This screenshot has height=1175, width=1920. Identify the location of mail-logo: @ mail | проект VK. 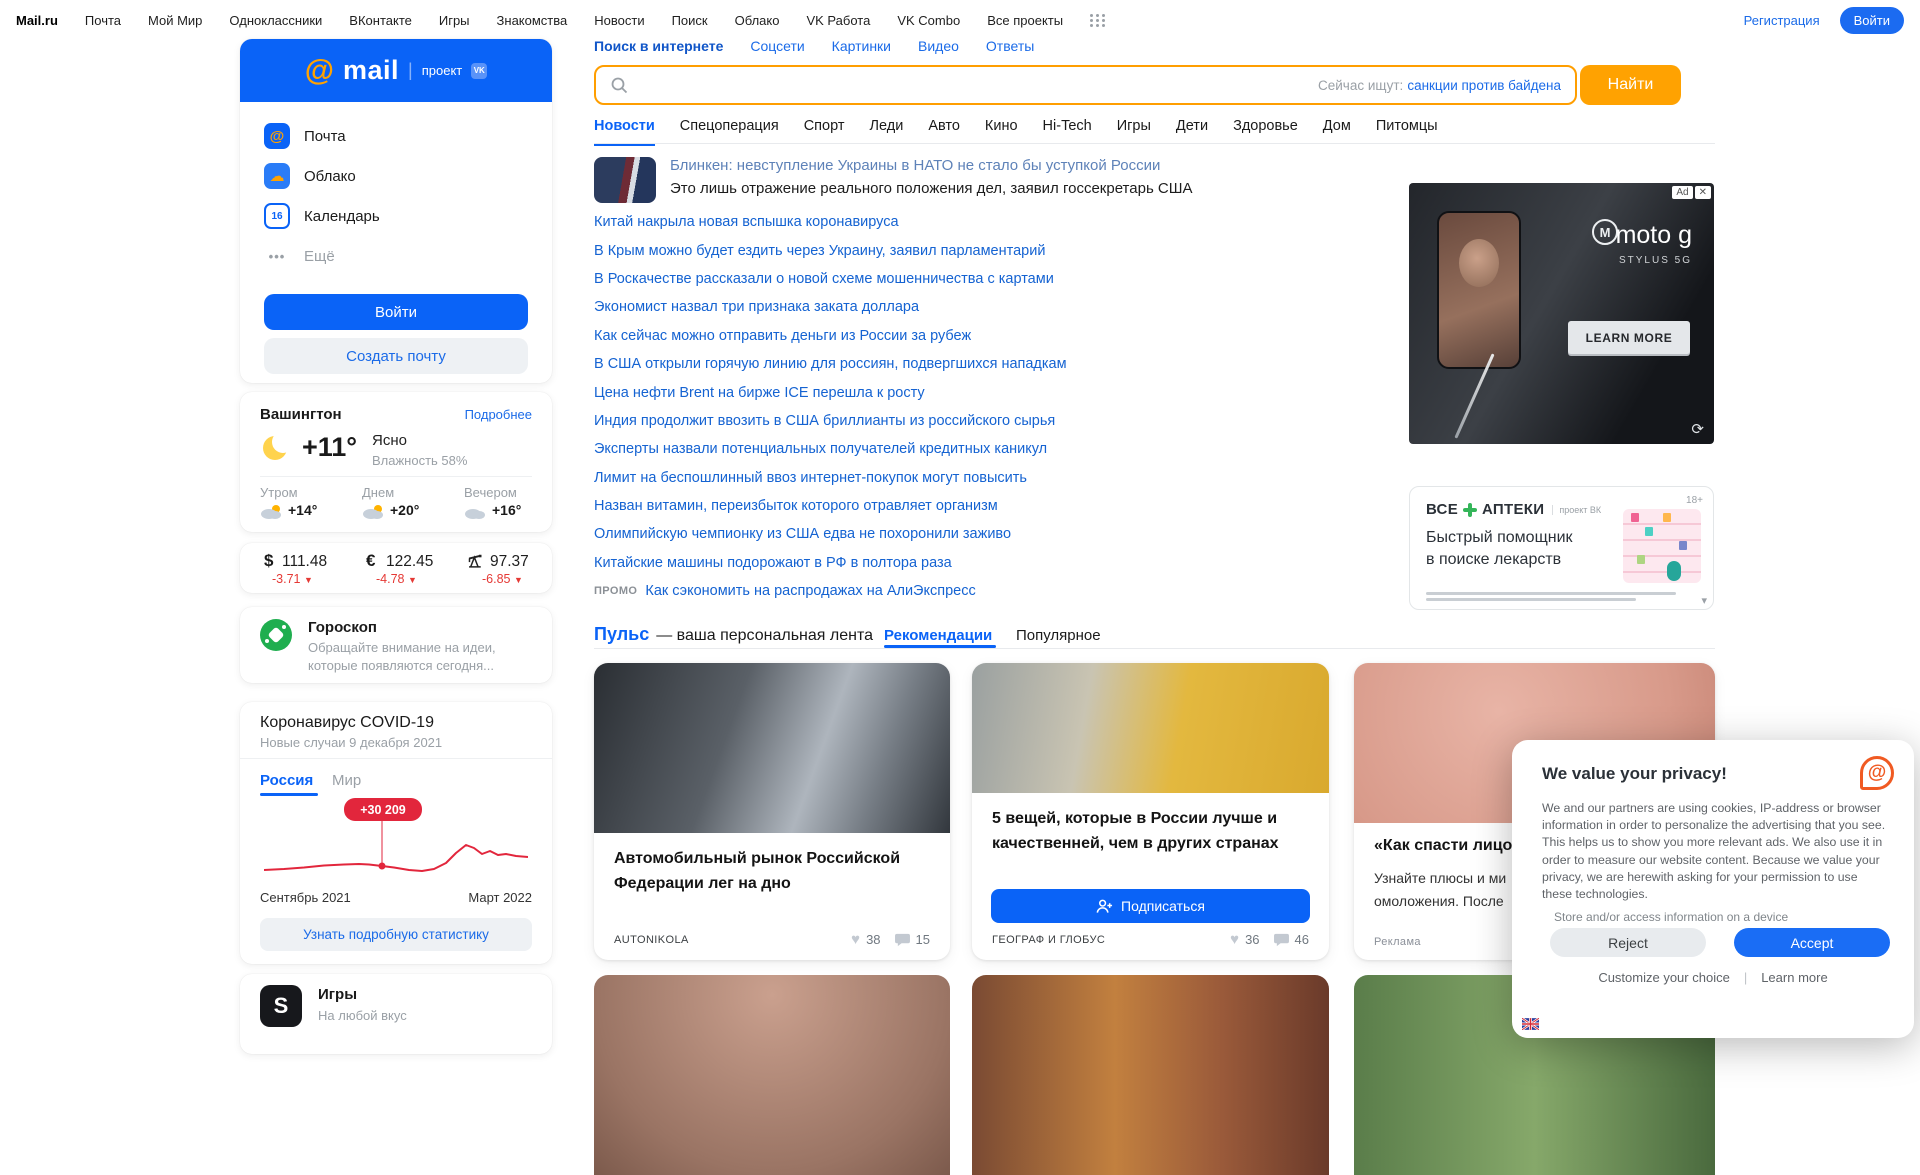
(396, 70).